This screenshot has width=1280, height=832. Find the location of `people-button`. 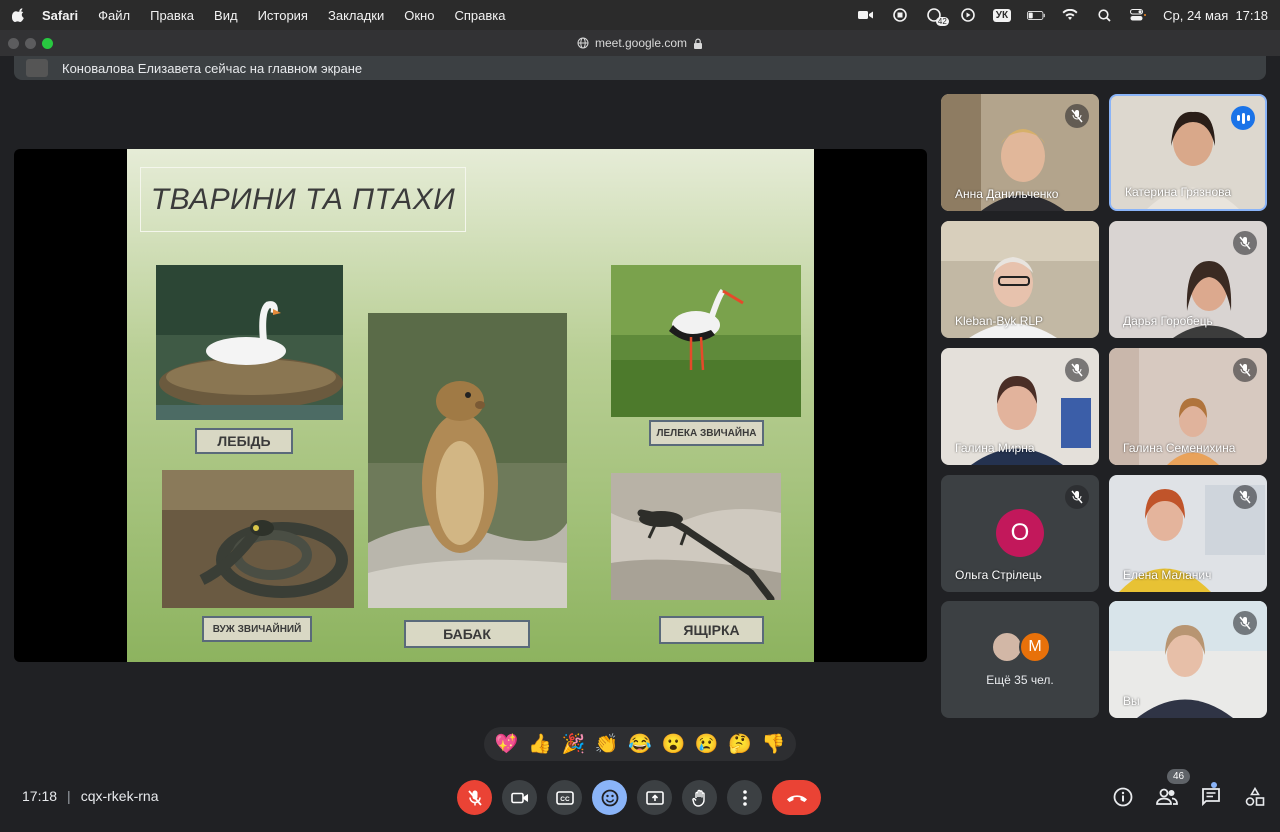

people-button is located at coordinates (1167, 797).